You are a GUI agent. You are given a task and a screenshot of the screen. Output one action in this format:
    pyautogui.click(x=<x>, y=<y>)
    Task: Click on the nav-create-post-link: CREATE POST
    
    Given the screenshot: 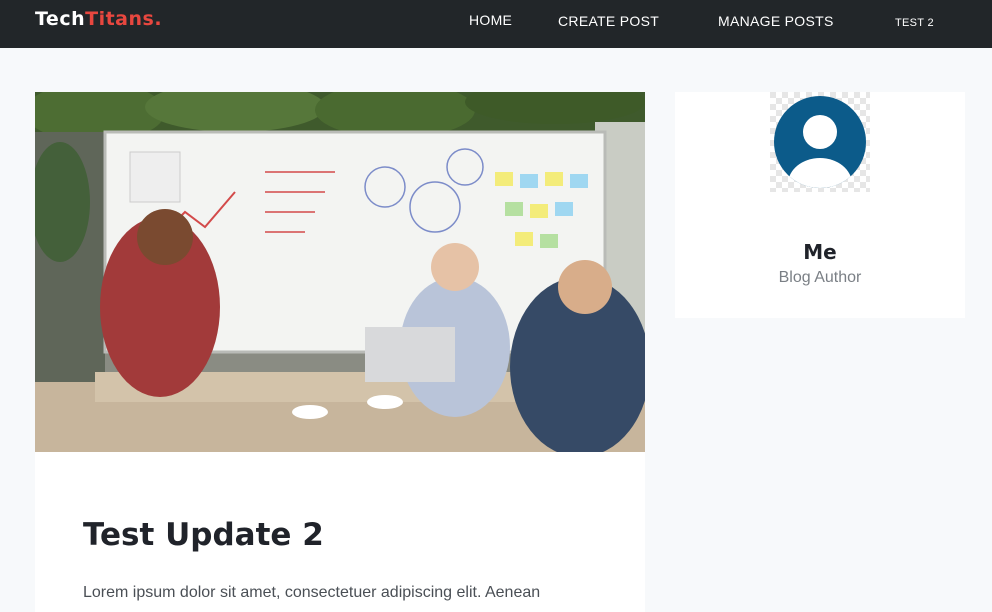 What is the action you would take?
    pyautogui.click(x=608, y=21)
    